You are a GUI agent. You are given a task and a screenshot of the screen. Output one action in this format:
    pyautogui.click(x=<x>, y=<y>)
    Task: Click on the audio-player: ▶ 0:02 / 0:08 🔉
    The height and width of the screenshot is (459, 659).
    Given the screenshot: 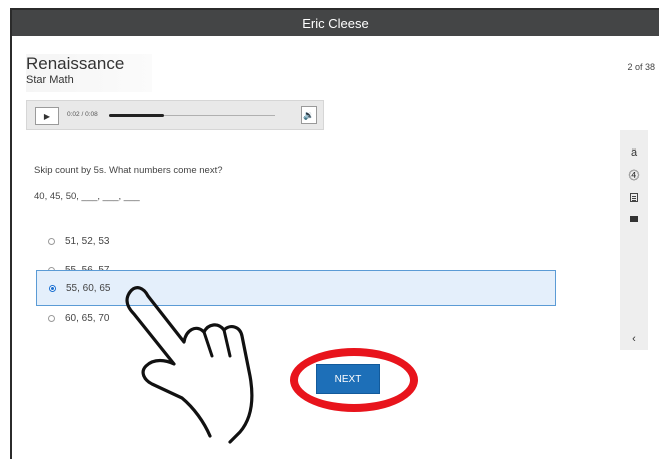 What is the action you would take?
    pyautogui.click(x=175, y=115)
    